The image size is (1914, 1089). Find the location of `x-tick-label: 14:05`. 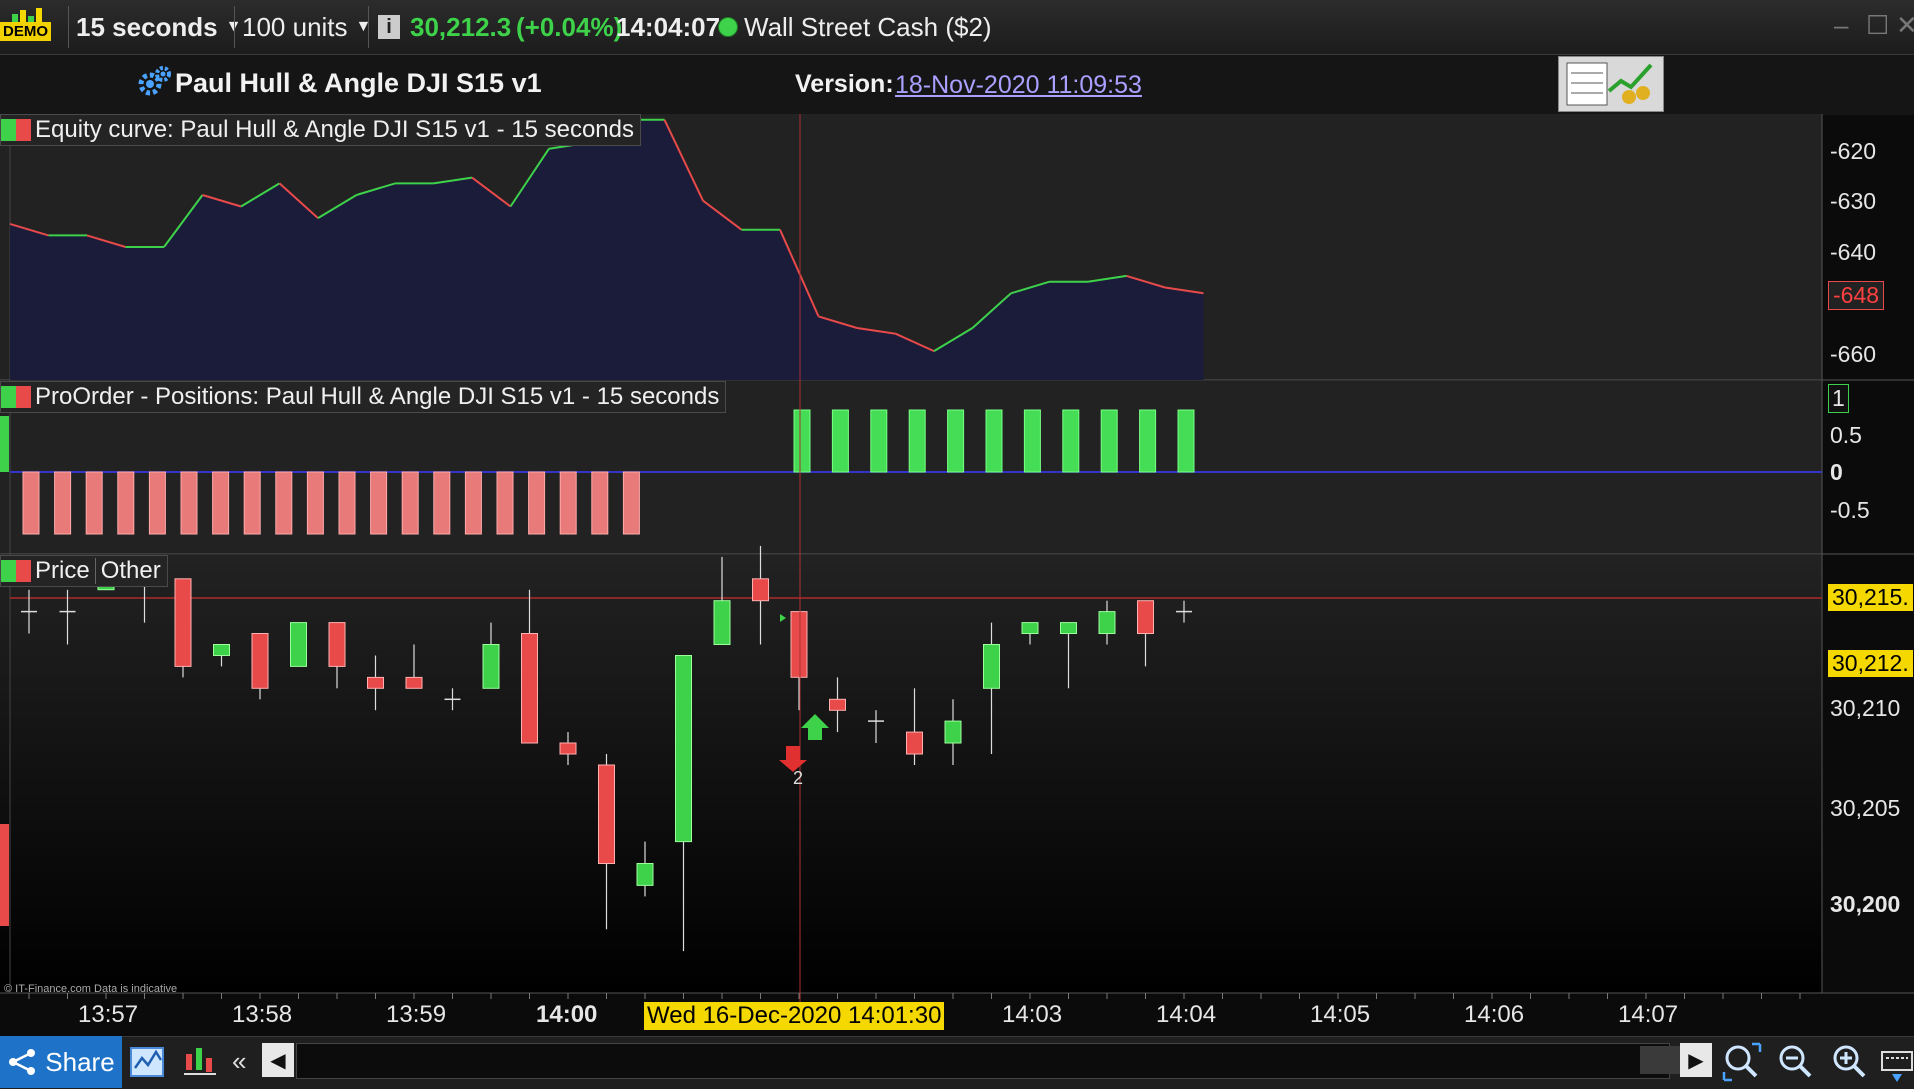

x-tick-label: 14:05 is located at coordinates (1340, 1014).